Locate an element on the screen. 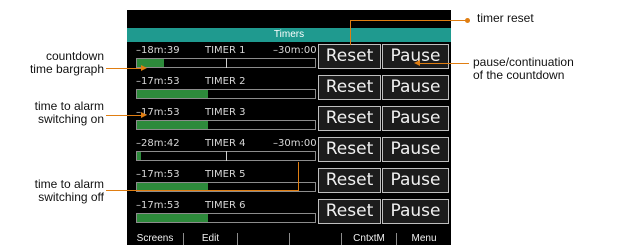 Image resolution: width=633 pixels, height=245 pixels. timer-name: TIMER 1 is located at coordinates (225, 50).